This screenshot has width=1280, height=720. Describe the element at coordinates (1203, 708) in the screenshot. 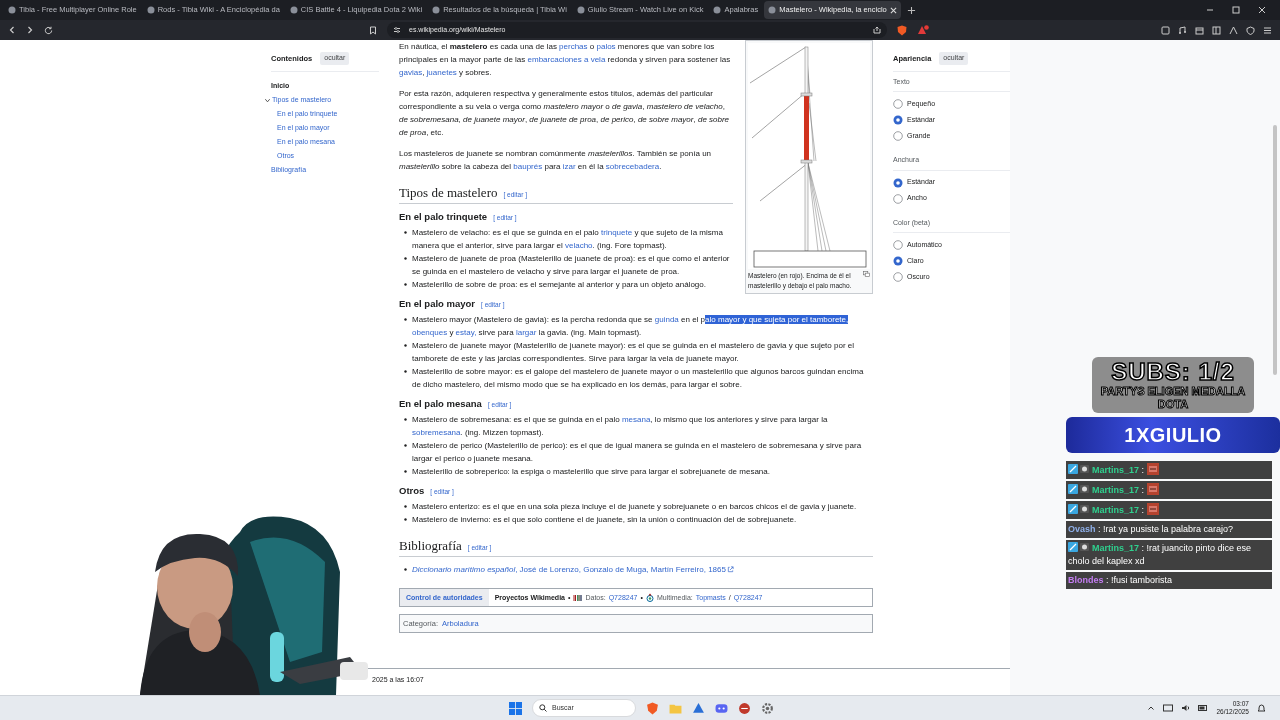

I see `battery-icon` at that location.